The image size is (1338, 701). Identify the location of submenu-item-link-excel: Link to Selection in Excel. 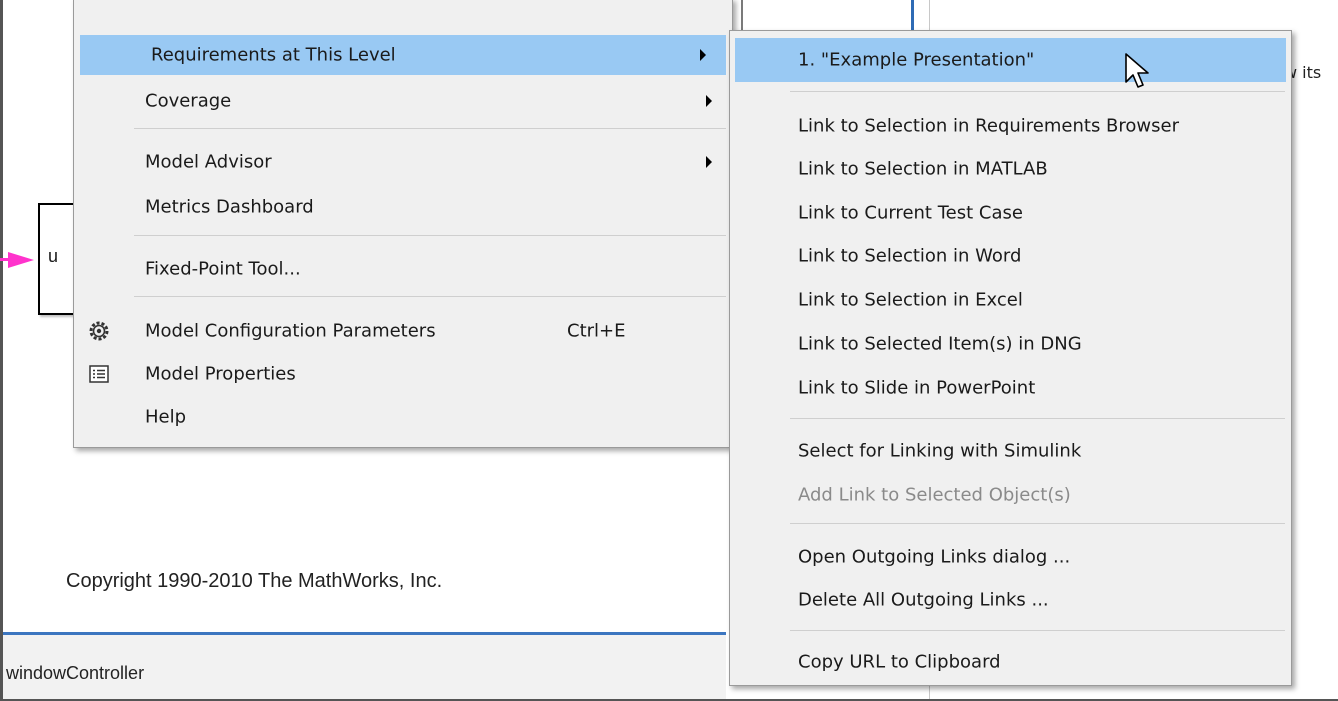
(1010, 300).